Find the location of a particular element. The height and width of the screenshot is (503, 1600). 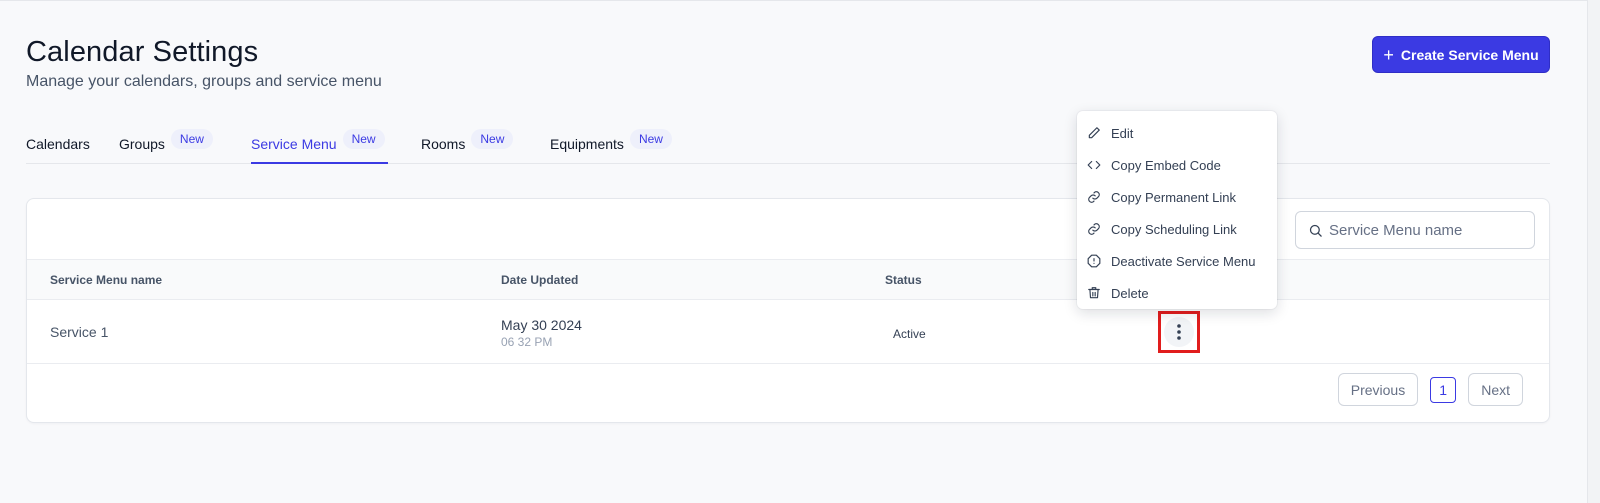

menu-item-deactivate: Deactivate Service Menu is located at coordinates (1177, 261).